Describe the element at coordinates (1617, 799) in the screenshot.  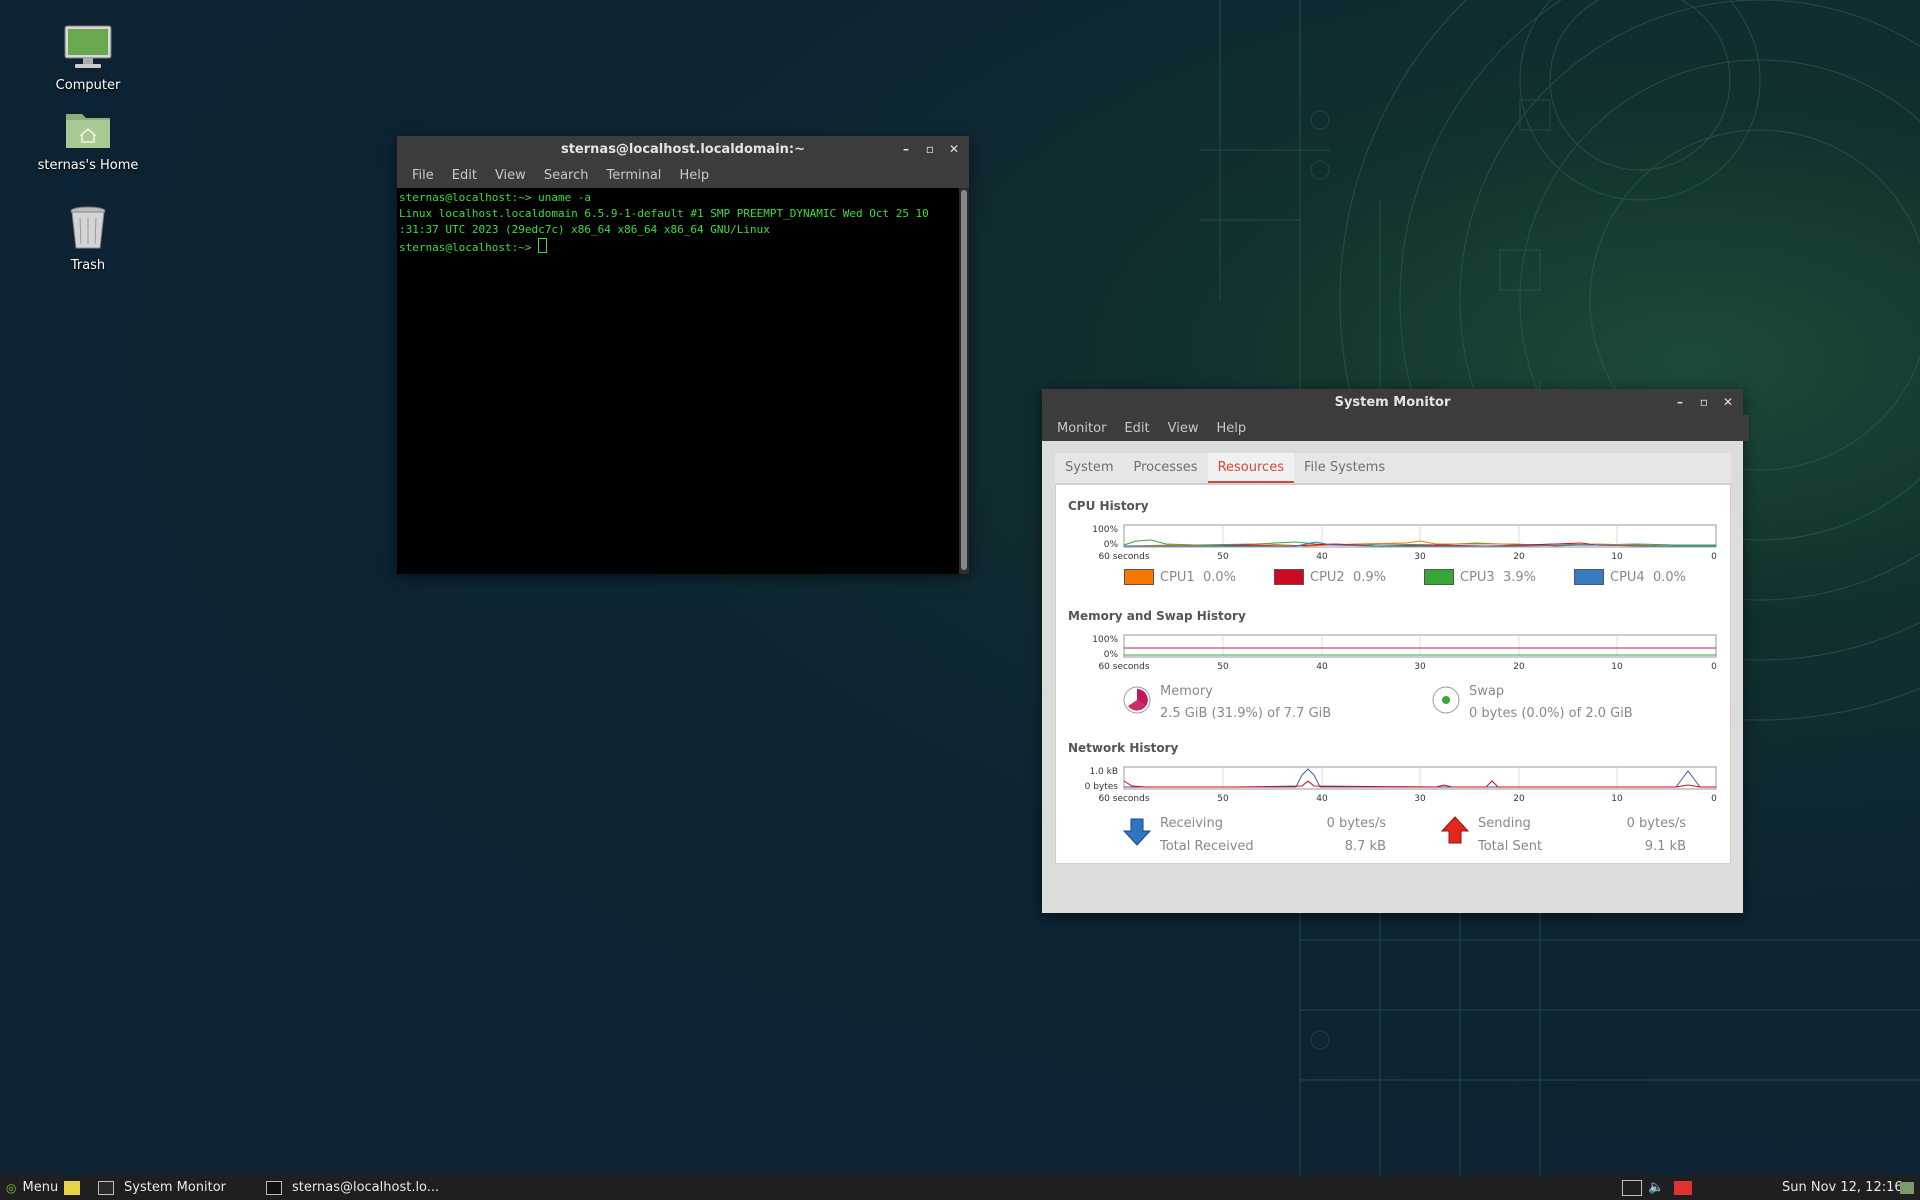
I see `x-tick: 10` at that location.